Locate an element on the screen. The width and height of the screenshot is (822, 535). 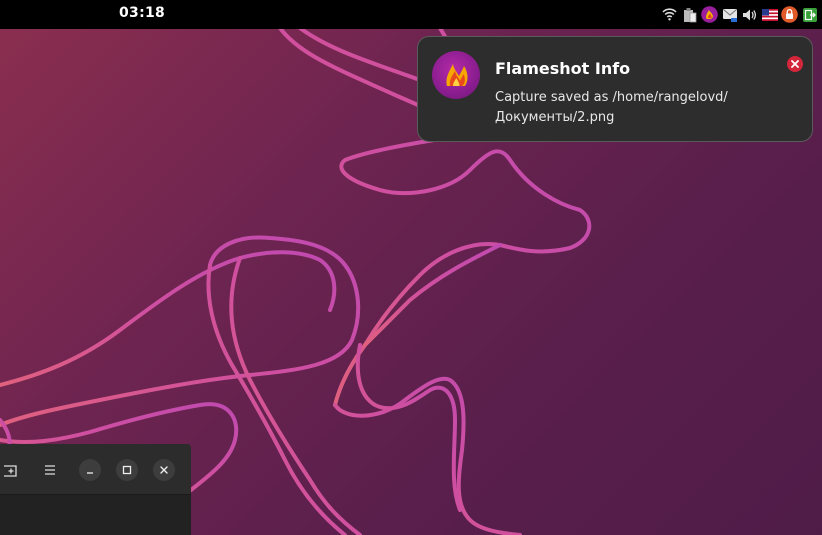
top-bar: 03:18 is located at coordinates (411, 14).